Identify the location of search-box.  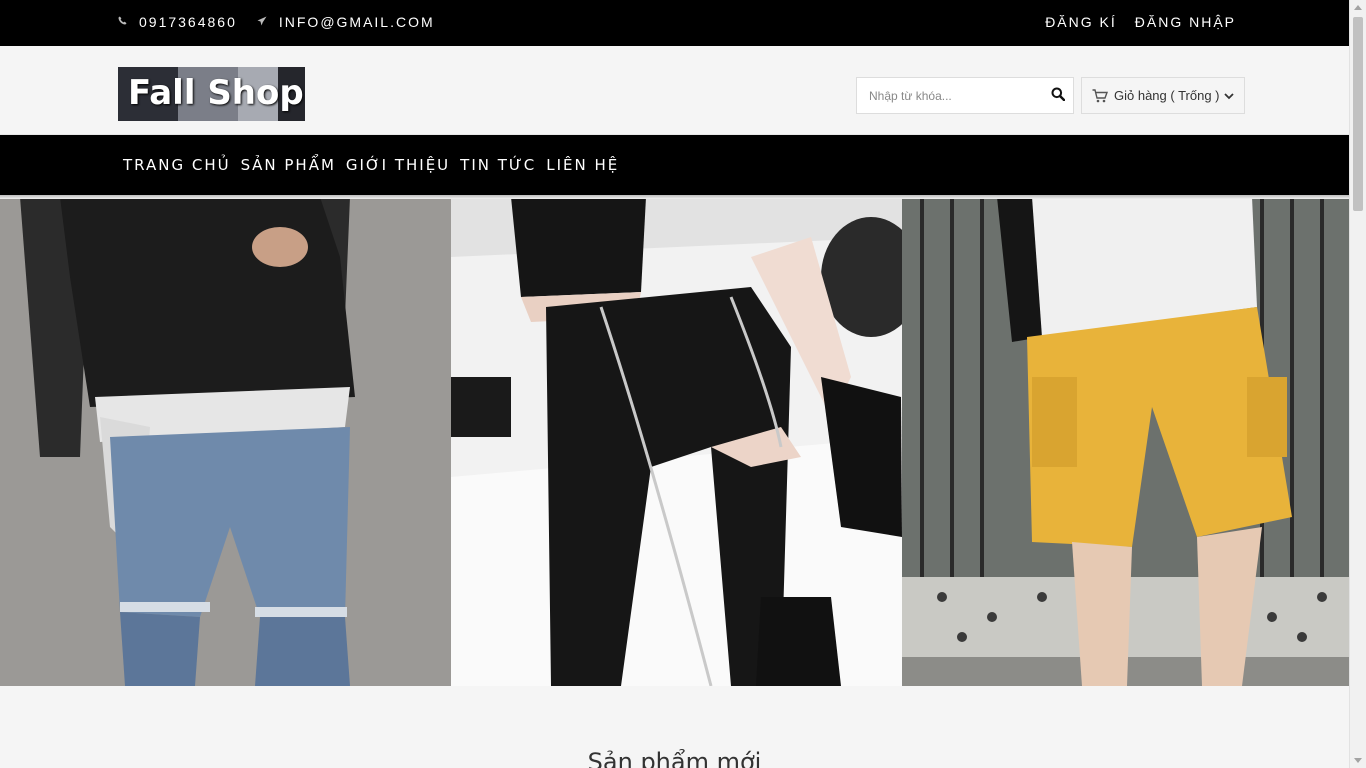
(965, 95).